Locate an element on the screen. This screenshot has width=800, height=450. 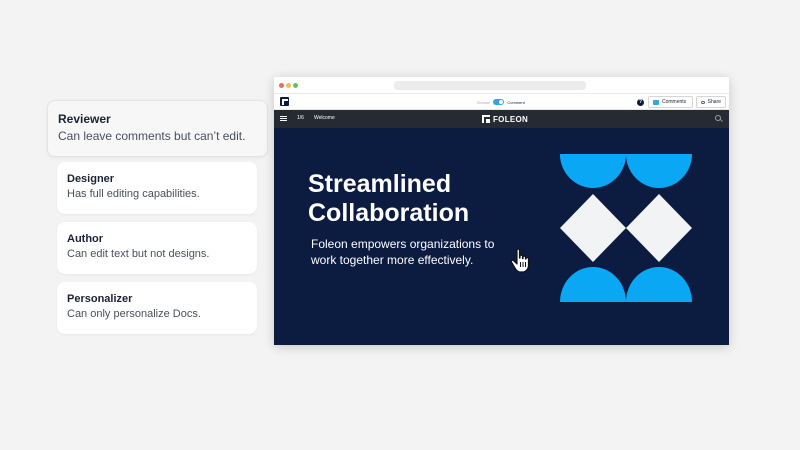
role-description: Can only personalize Docs. is located at coordinates (134, 314).